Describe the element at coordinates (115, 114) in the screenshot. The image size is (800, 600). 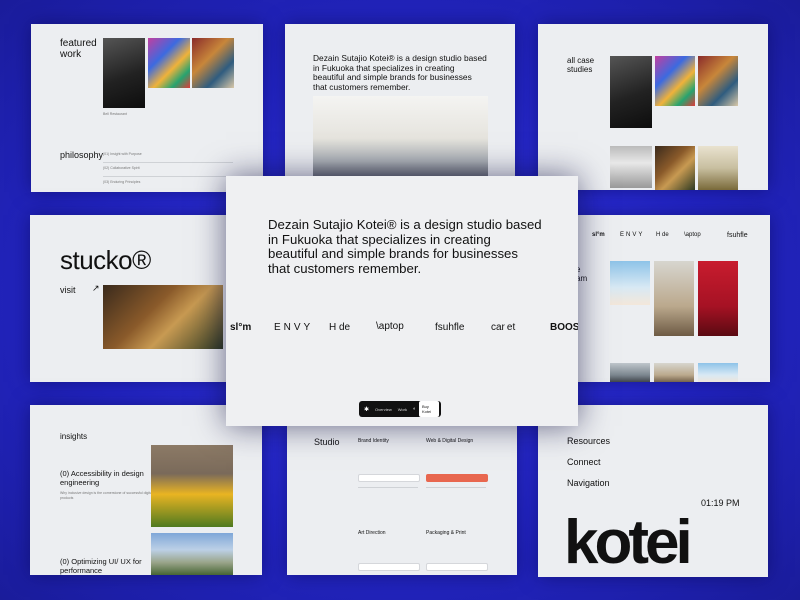
I see `project-caption: Bell Restaurant` at that location.